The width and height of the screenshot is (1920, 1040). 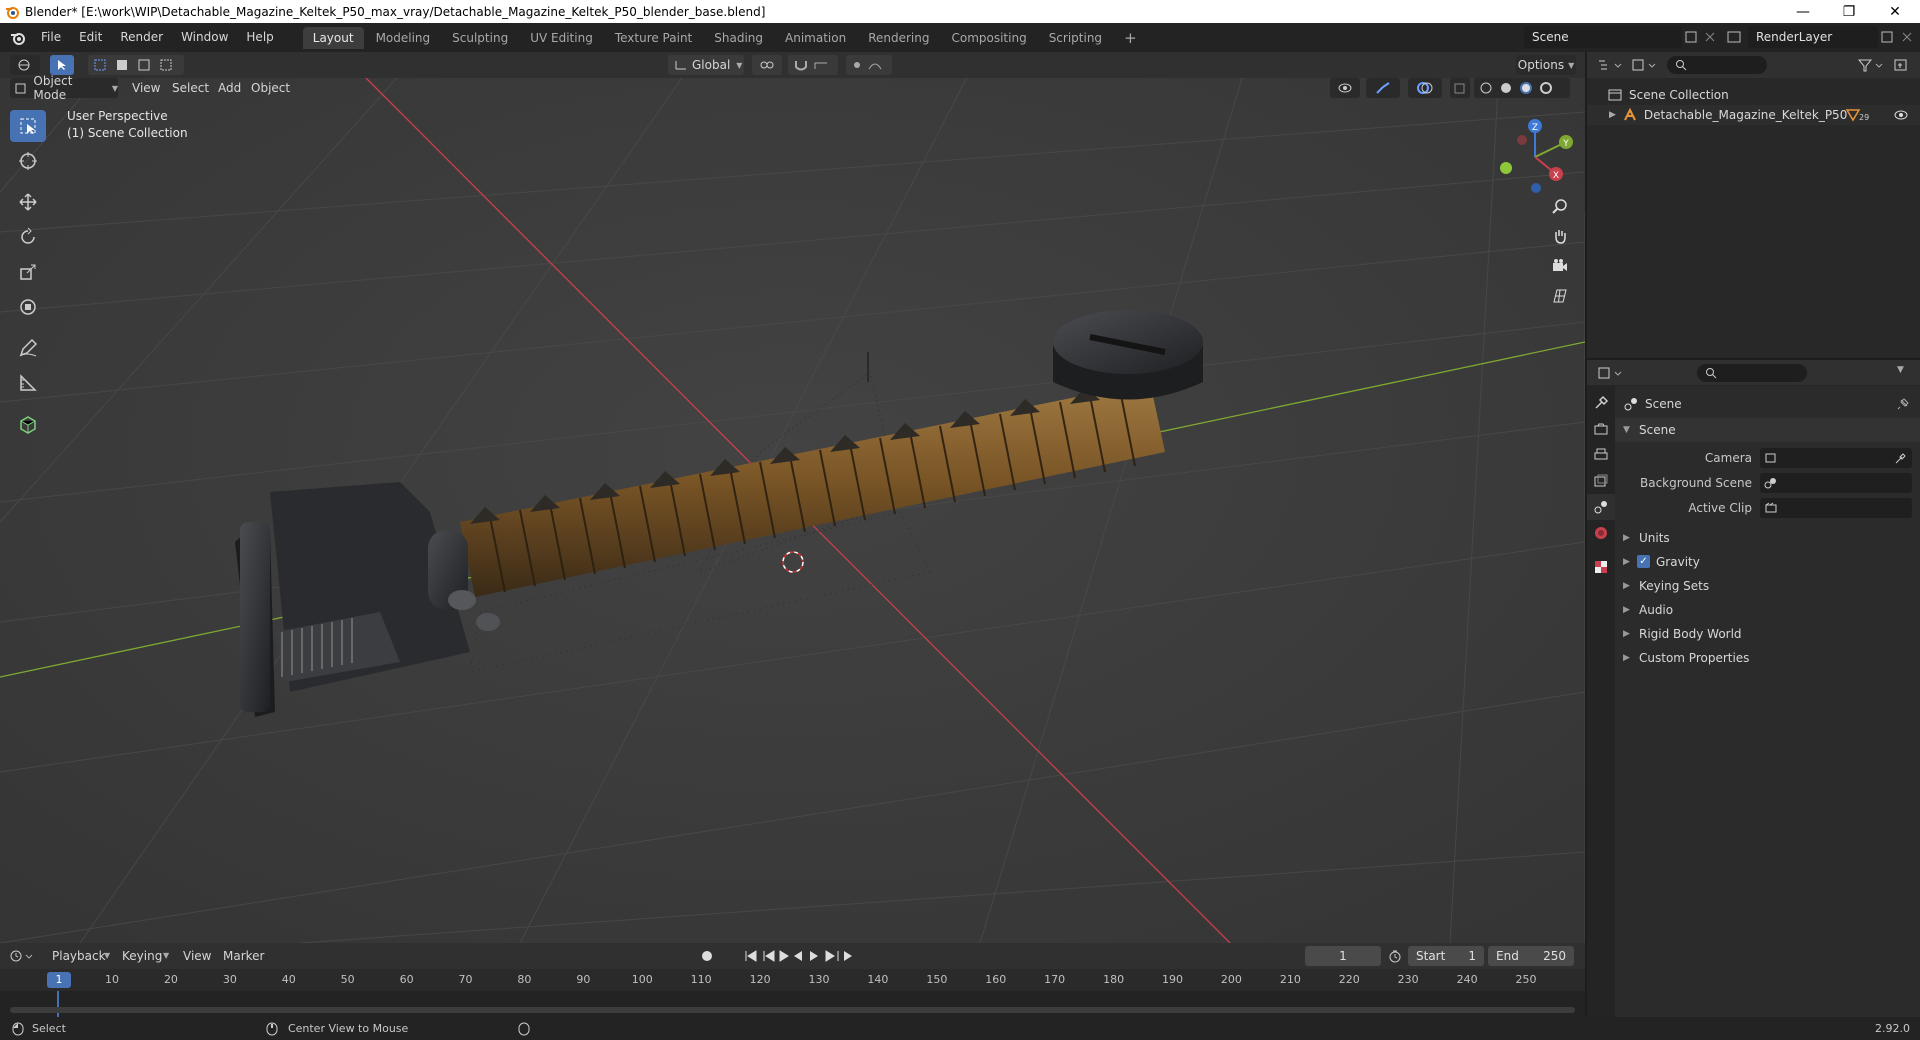 What do you see at coordinates (1522, 88) in the screenshot?
I see `shading-mode-buttons` at bounding box center [1522, 88].